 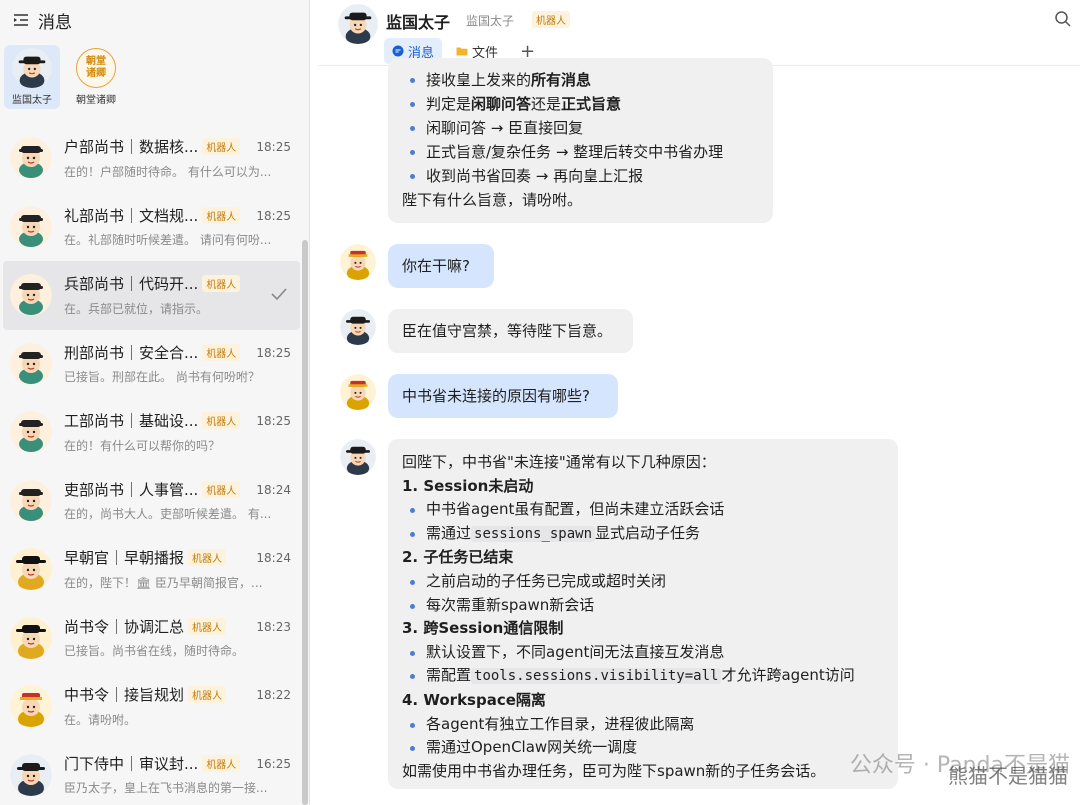 What do you see at coordinates (643, 582) in the screenshot?
I see `list-item: 之前启动的子任务已完成或超时关闭` at bounding box center [643, 582].